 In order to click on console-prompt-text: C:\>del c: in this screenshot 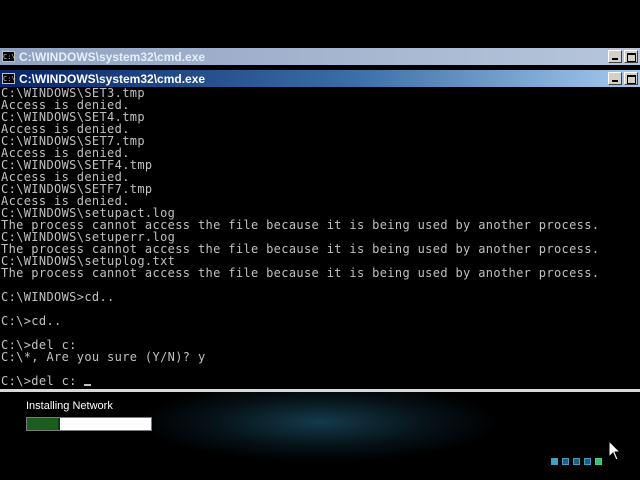, I will do `click(43, 381)`.